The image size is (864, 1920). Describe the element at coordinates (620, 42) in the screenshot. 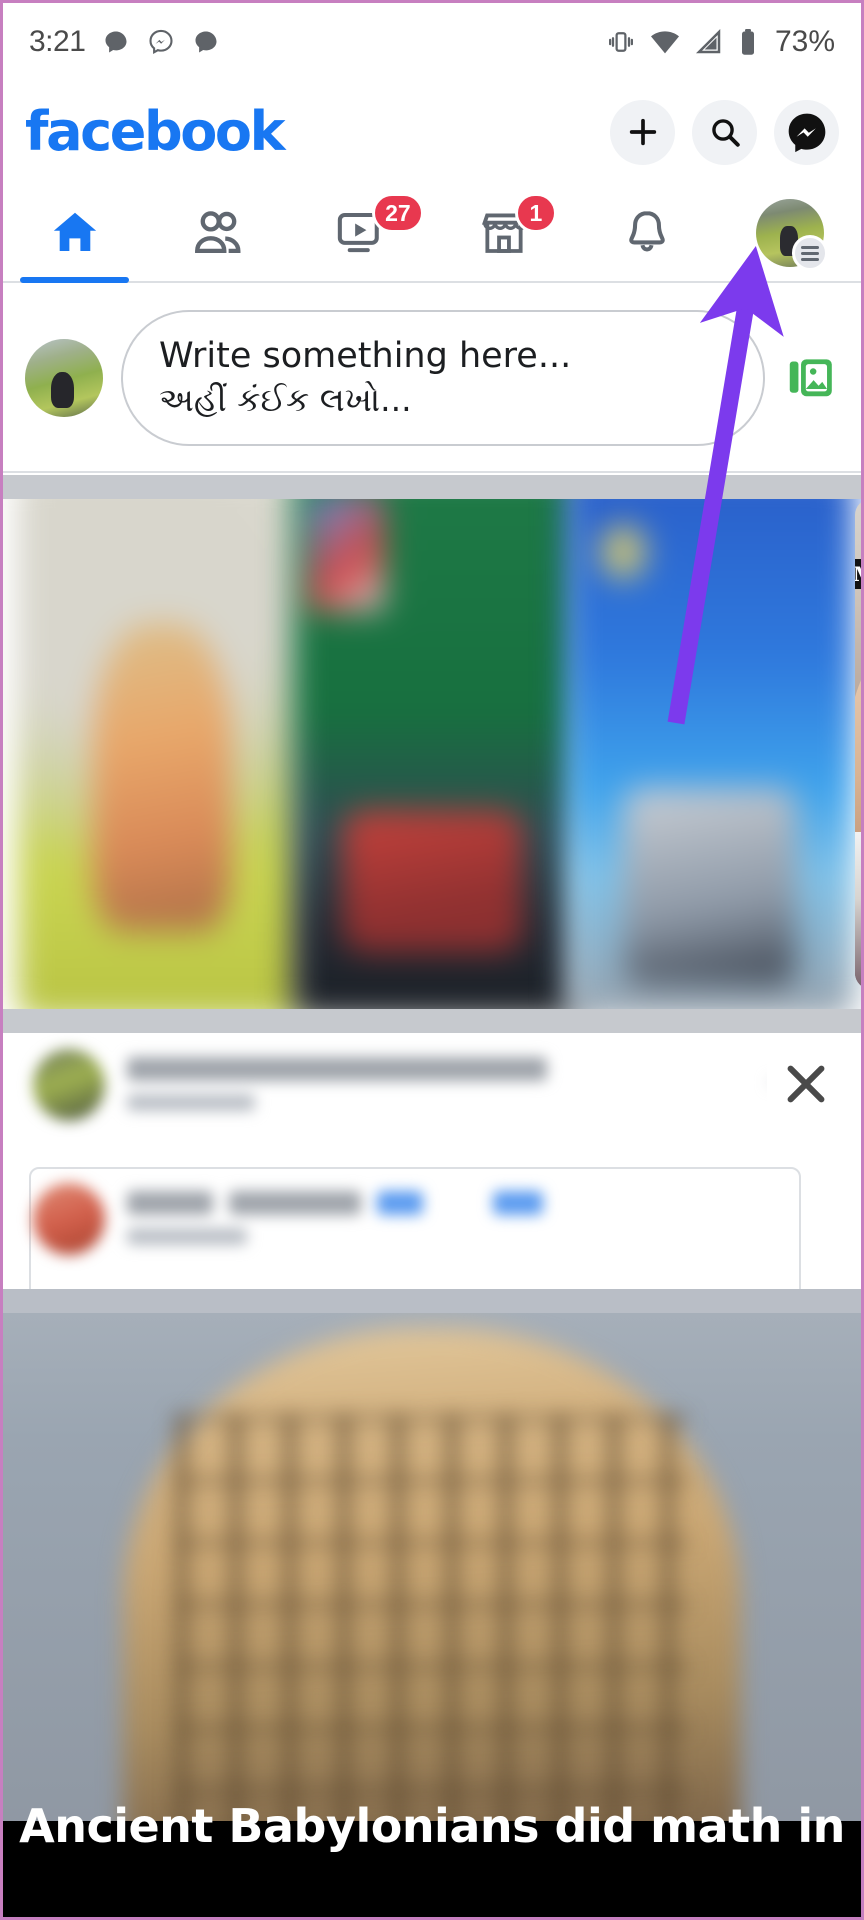

I see `vibrate-icon` at that location.